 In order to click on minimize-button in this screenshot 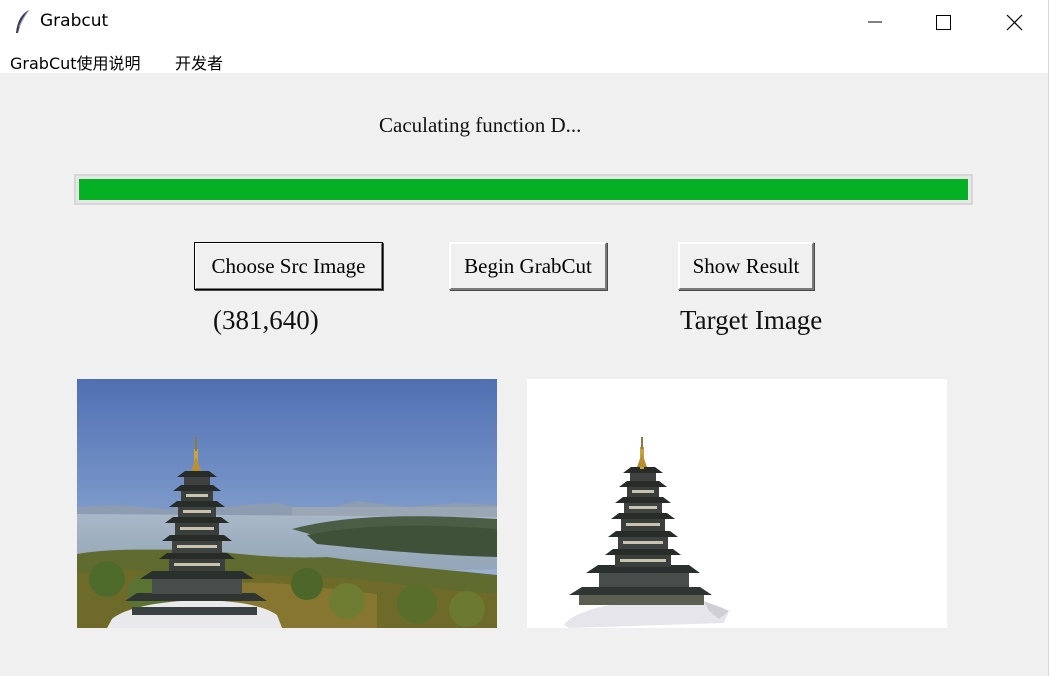, I will do `click(874, 22)`.